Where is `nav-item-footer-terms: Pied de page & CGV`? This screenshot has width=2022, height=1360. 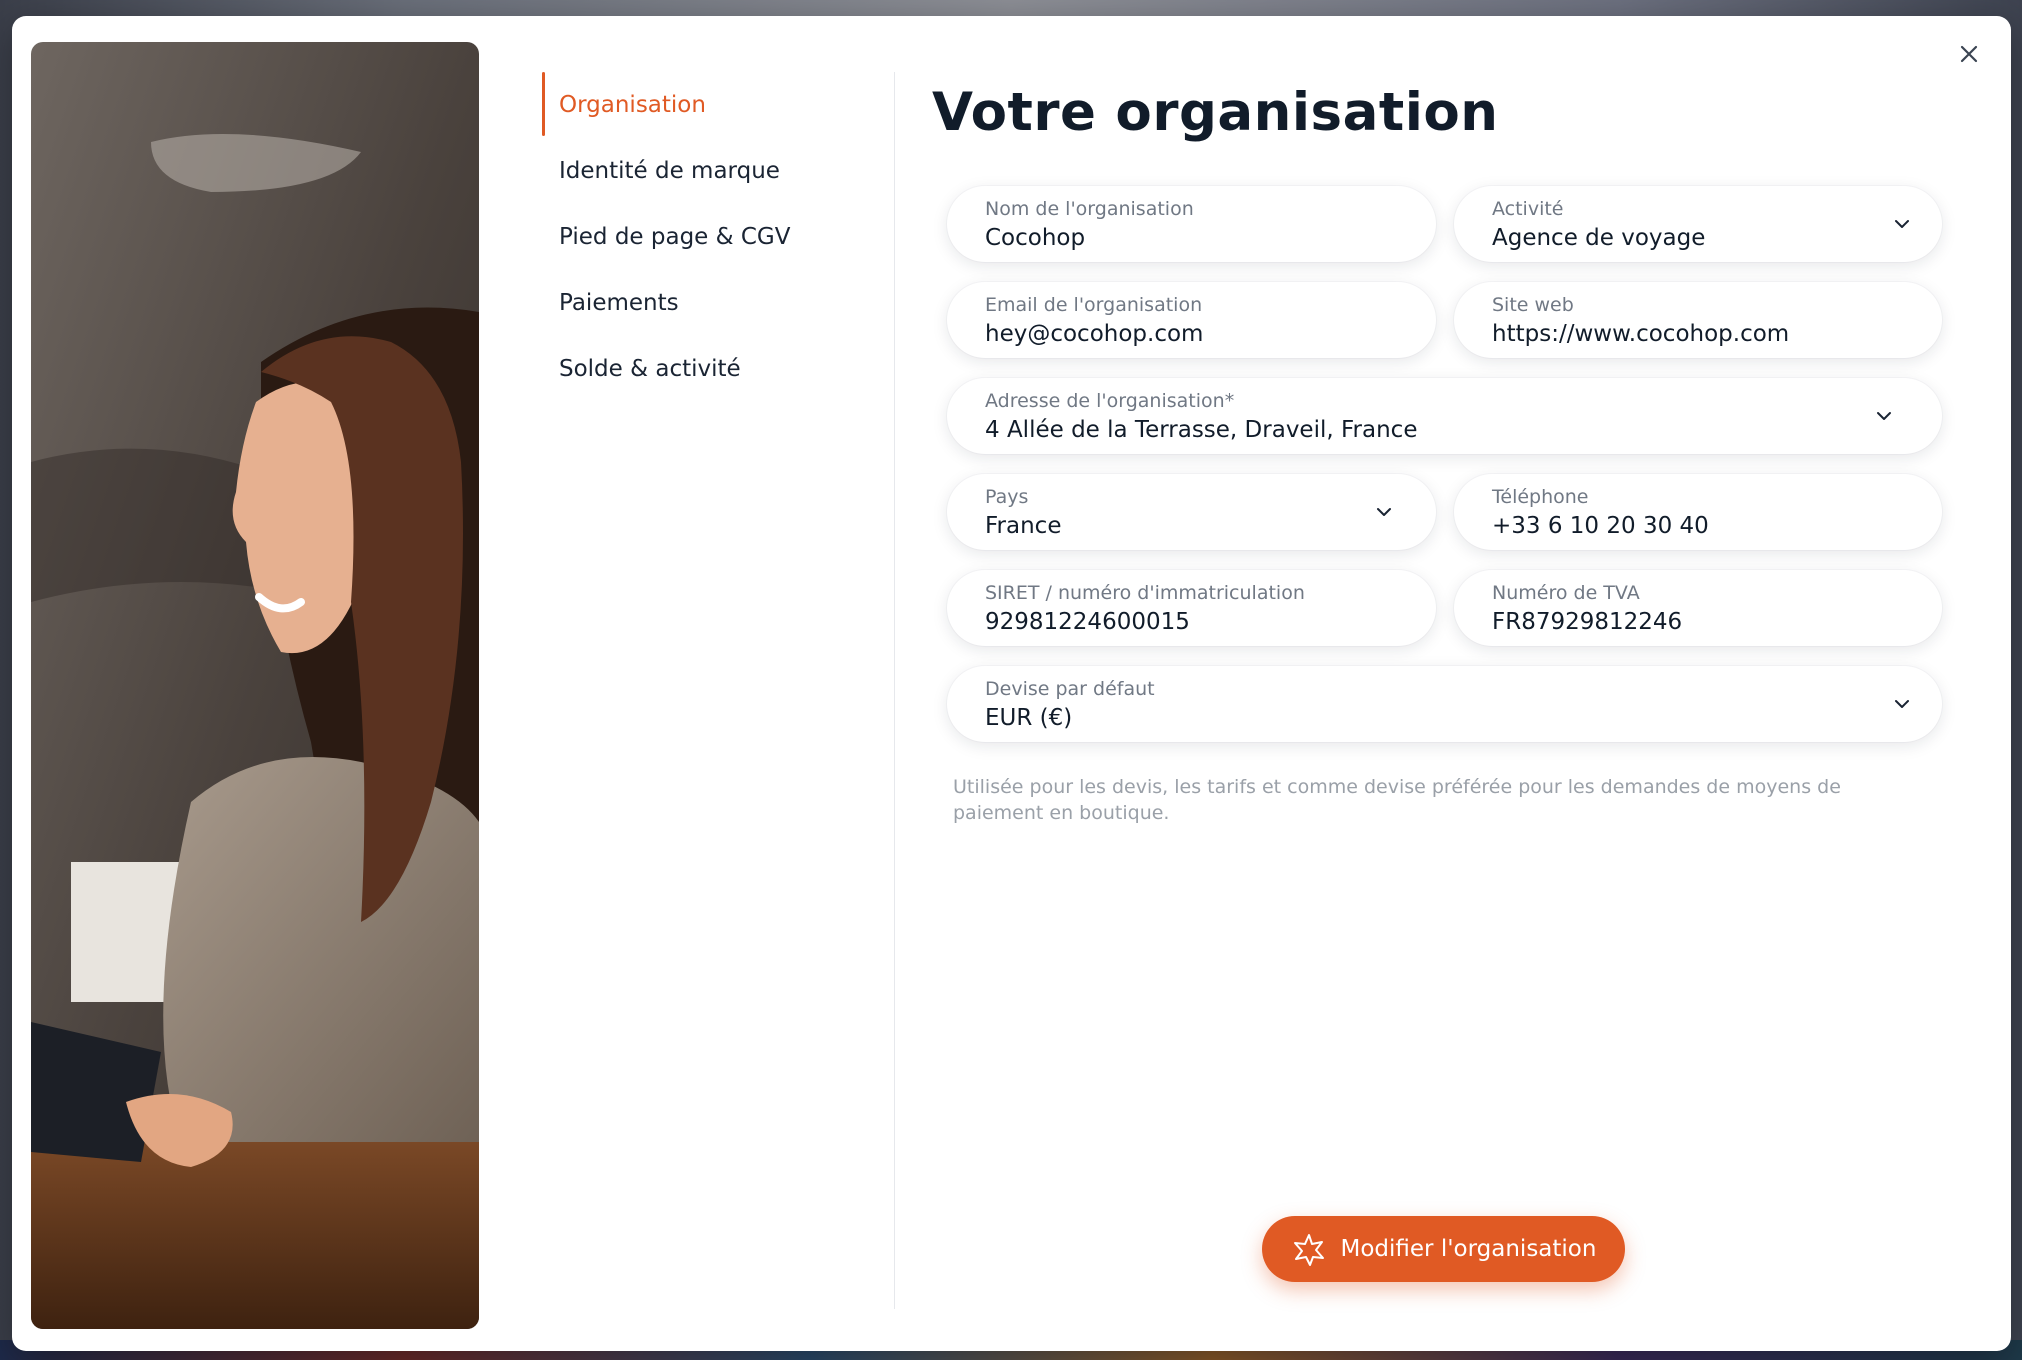
nav-item-footer-terms: Pied de page & CGV is located at coordinates (709, 237).